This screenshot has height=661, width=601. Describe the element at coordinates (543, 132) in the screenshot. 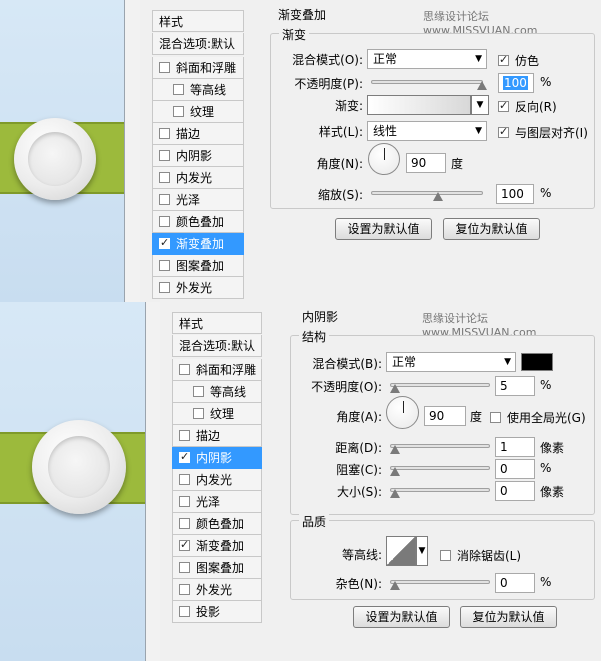

I see `align-with-layer-checkbox: 与图层对齐(I)` at that location.